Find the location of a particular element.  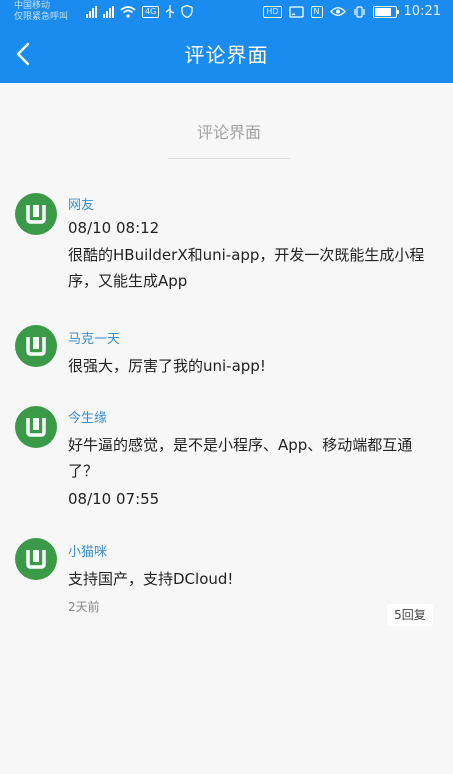

wifi-icon is located at coordinates (128, 11).